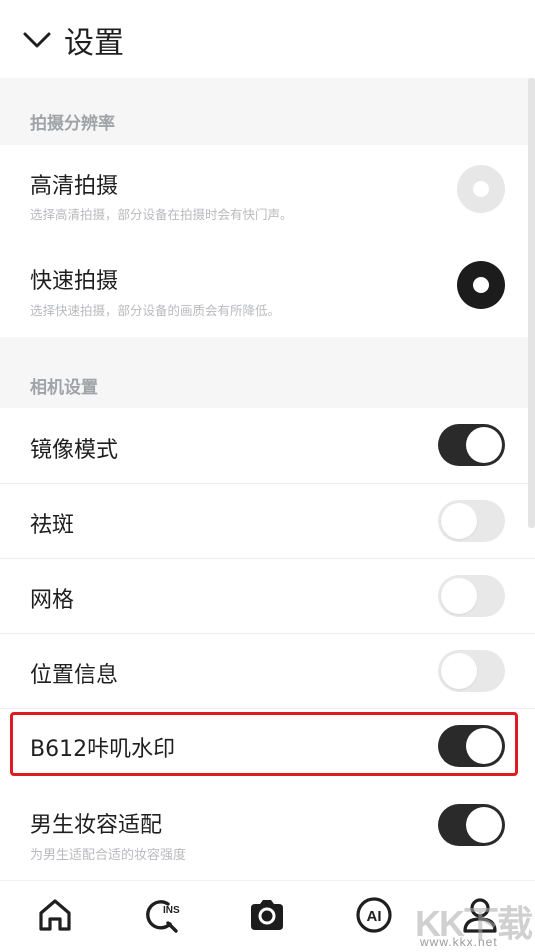 The width and height of the screenshot is (535, 952). I want to click on setting-description: 为男生适配合适的妆容强度, so click(108, 855).